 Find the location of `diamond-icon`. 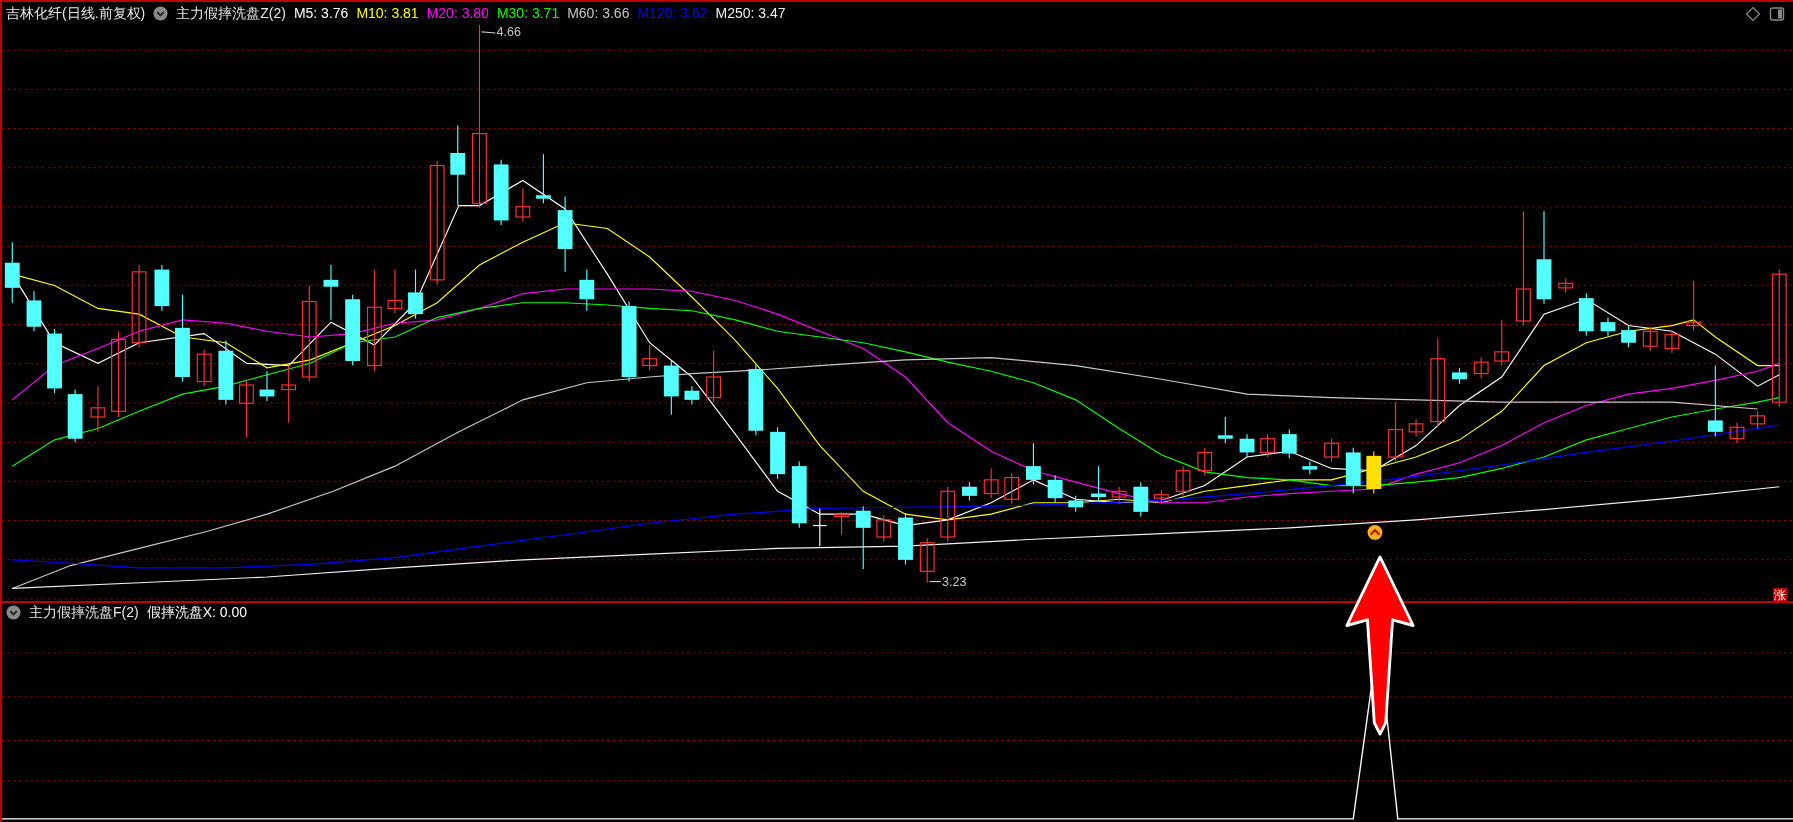

diamond-icon is located at coordinates (1753, 13).